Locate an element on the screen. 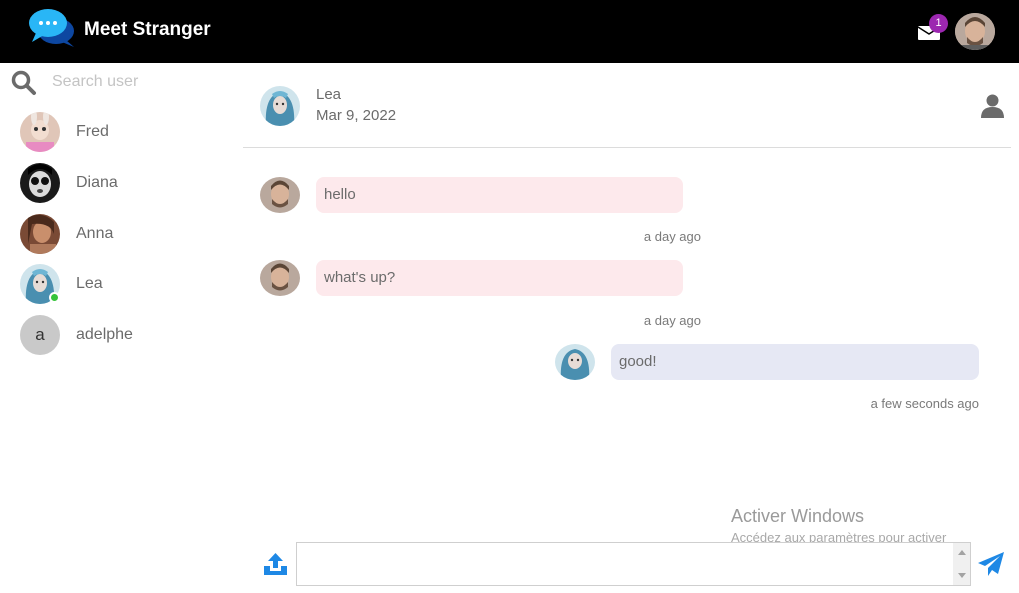 Image resolution: width=1019 pixels, height=593 pixels. send-icon is located at coordinates (991, 564).